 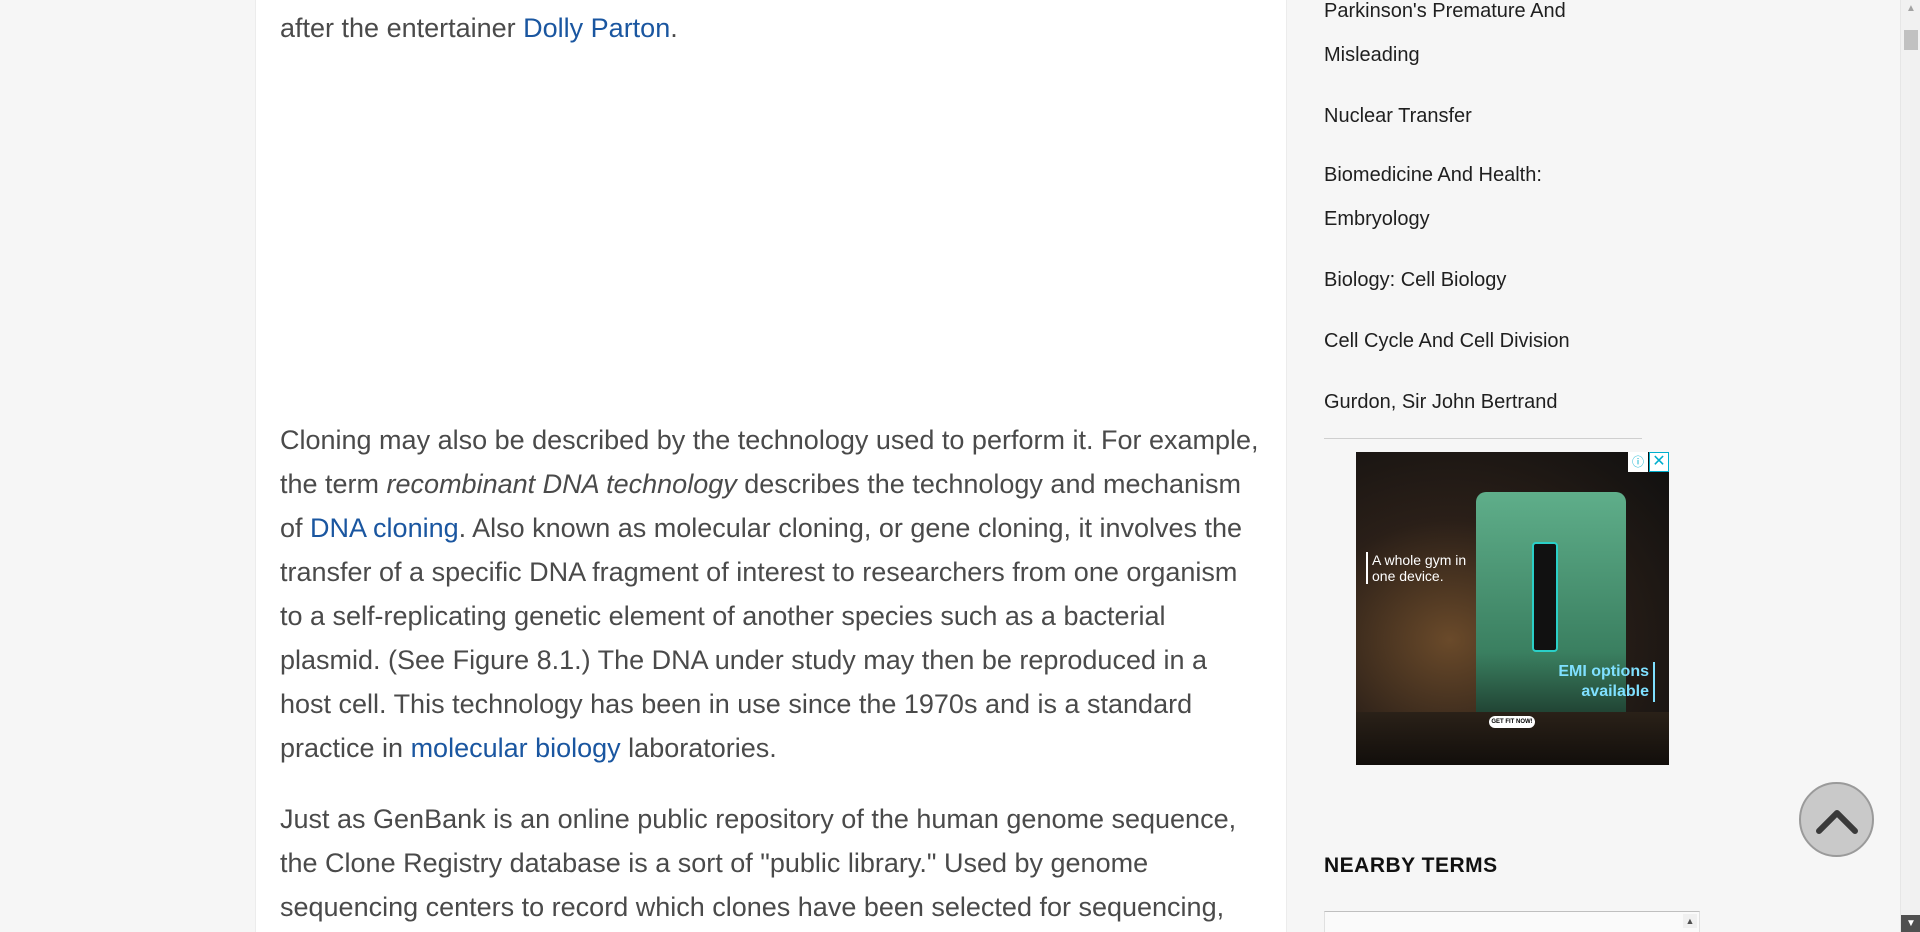 What do you see at coordinates (1638, 462) in the screenshot?
I see `ad-info-icon: ⓘ` at bounding box center [1638, 462].